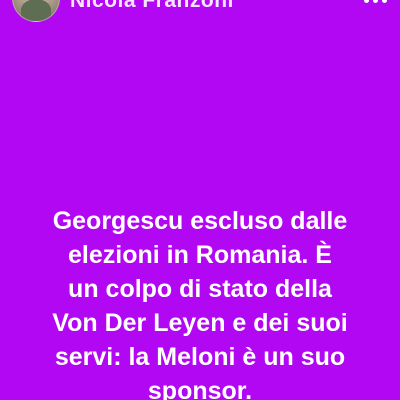 The image size is (400, 400). I want to click on story-text-line: Von Der Leyen e dei suoi, so click(200, 323).